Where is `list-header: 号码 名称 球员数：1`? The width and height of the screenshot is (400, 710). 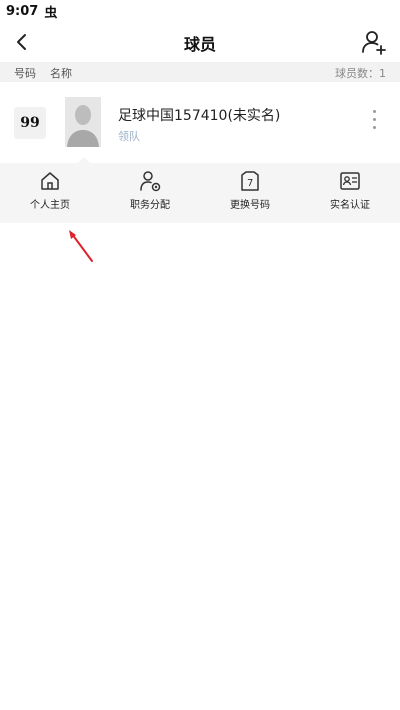 list-header: 号码 名称 球员数：1 is located at coordinates (200, 72).